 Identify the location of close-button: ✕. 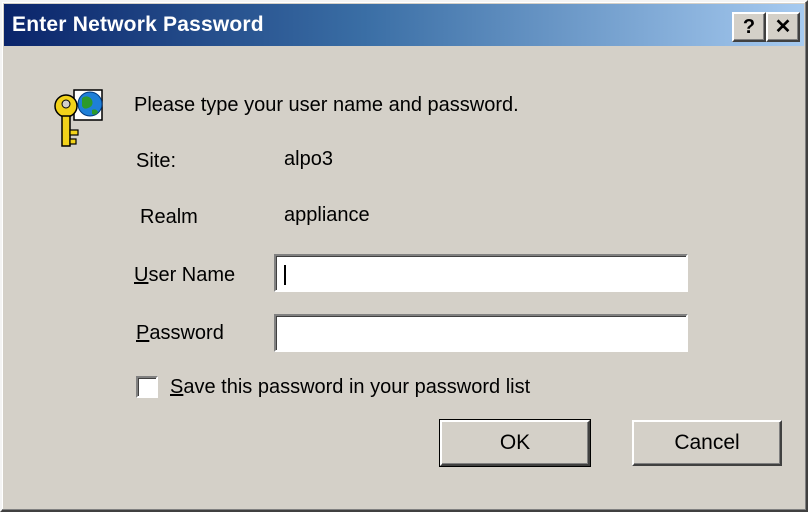
(783, 27).